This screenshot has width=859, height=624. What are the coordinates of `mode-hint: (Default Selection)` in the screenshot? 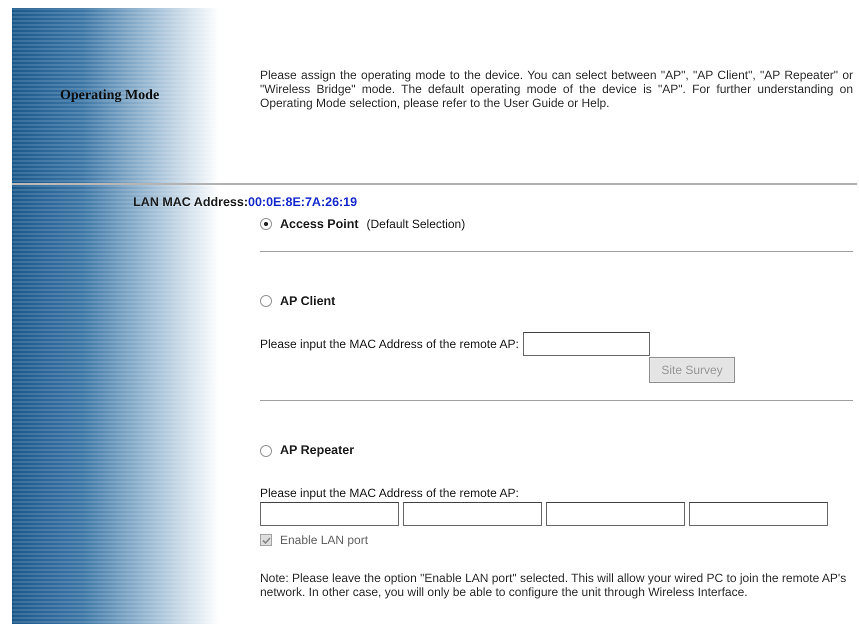 It's located at (416, 225).